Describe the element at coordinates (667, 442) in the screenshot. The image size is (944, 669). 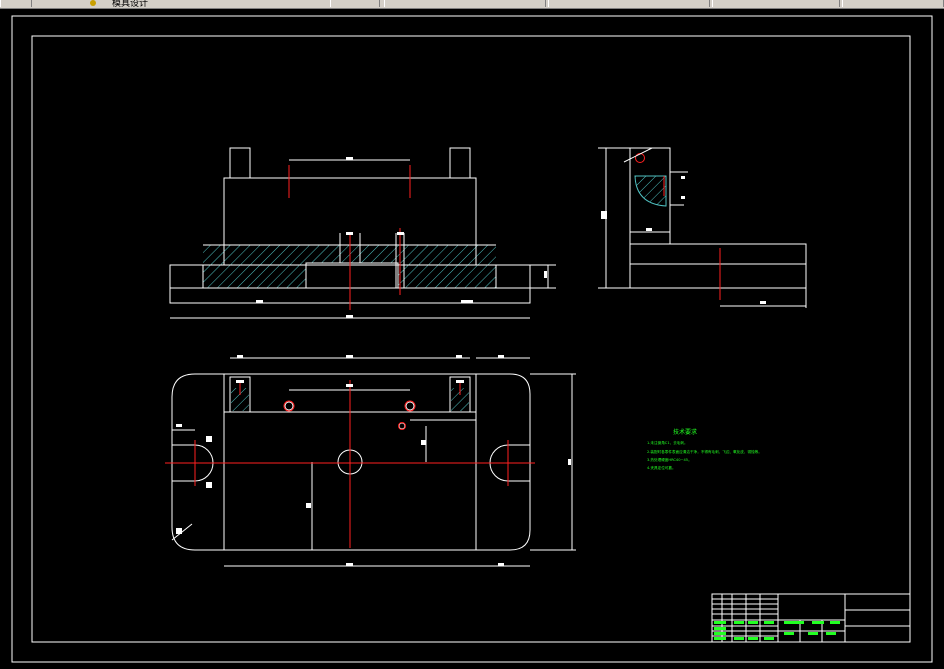
I see `tech-requirement-item-1: 1.未注倒角C1，去毛刺。` at that location.